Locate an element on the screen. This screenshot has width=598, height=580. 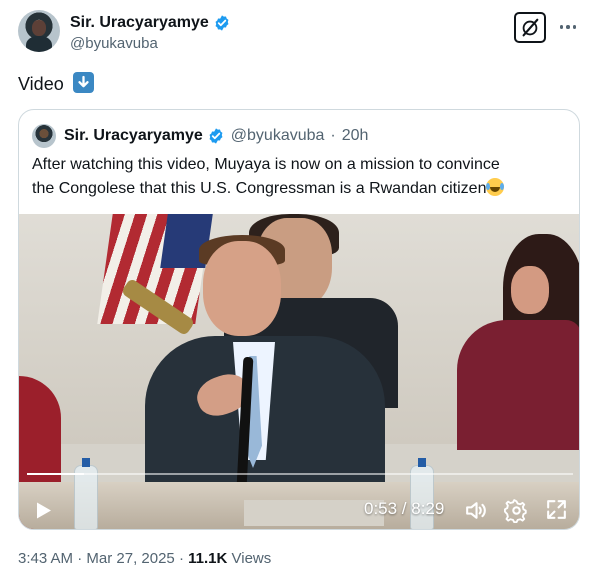
post-date: Mar 27, 2025 is located at coordinates (130, 558).